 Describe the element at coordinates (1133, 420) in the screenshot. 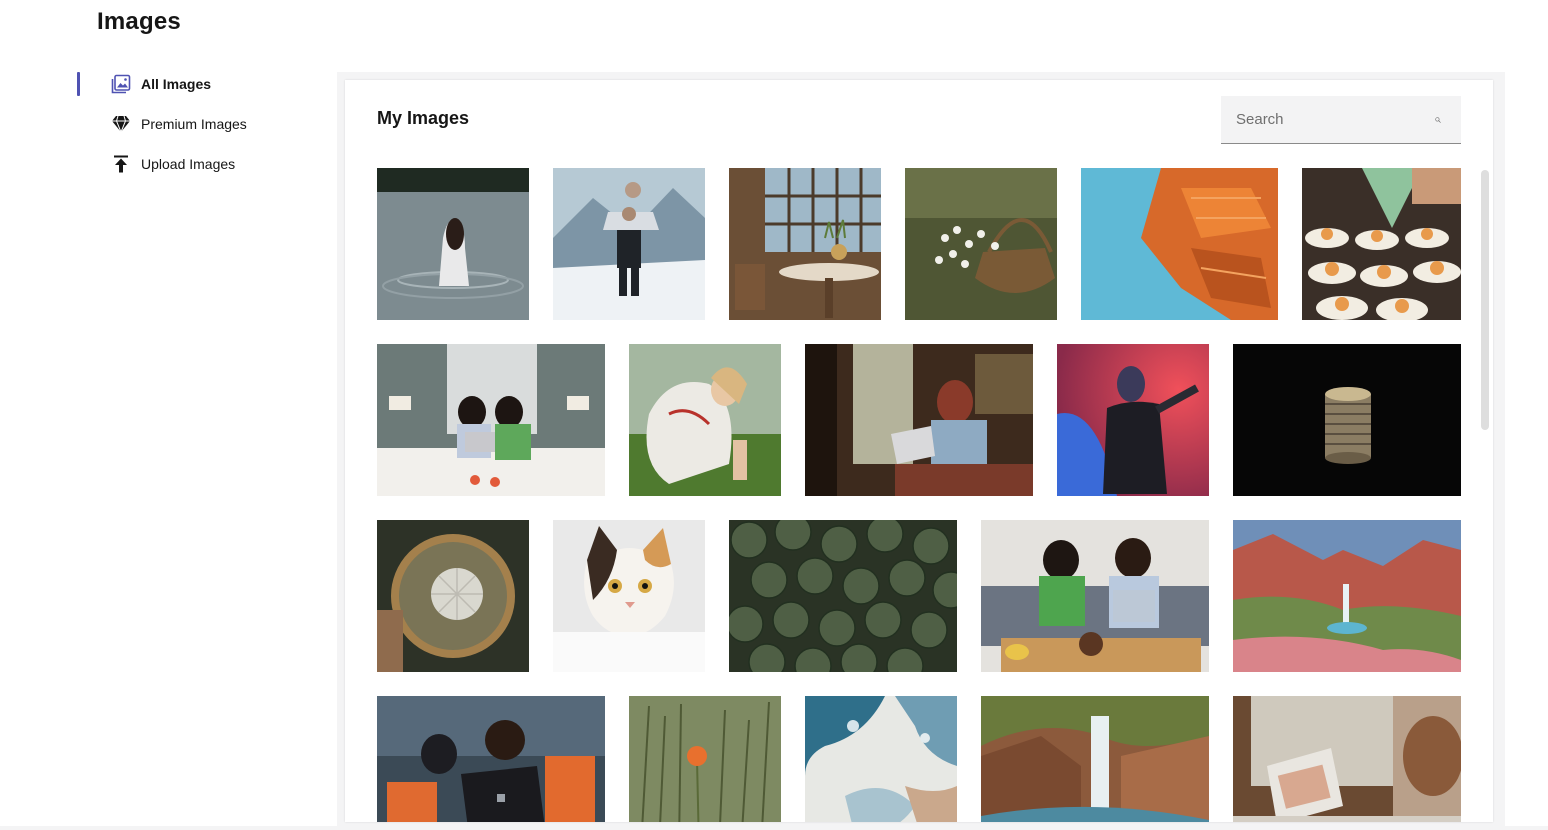

I see `gallery-image-man-red-blue-light` at that location.